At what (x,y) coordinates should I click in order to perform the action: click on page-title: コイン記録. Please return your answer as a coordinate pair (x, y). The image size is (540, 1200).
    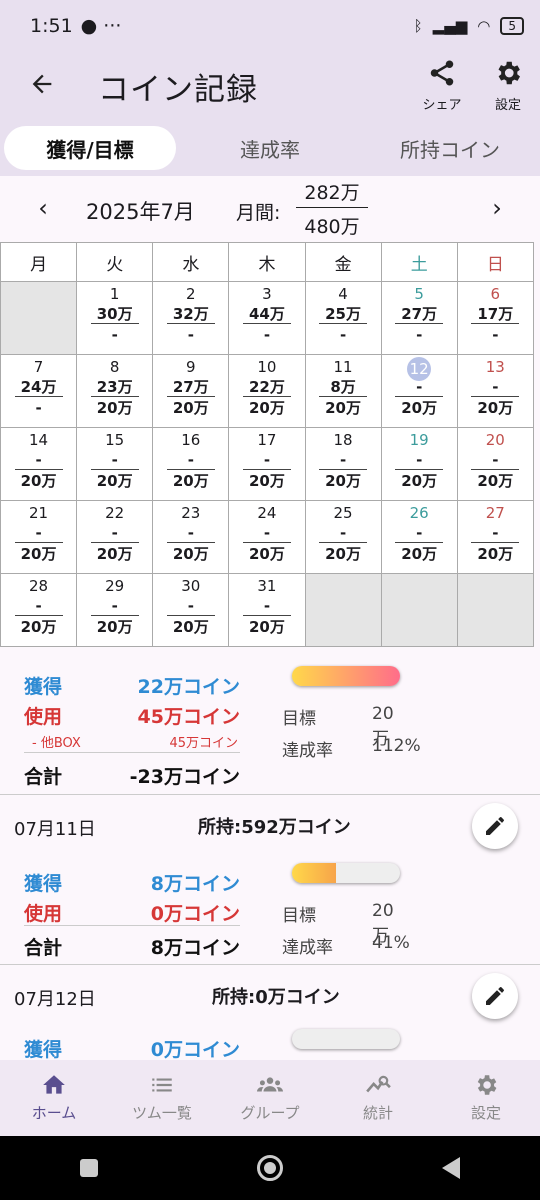
    Looking at the image, I should click on (178, 90).